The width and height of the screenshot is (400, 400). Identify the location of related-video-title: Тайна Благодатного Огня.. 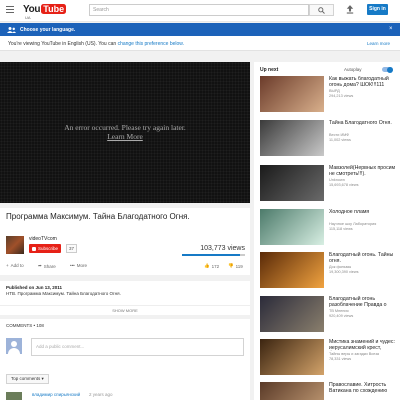
(364, 123).